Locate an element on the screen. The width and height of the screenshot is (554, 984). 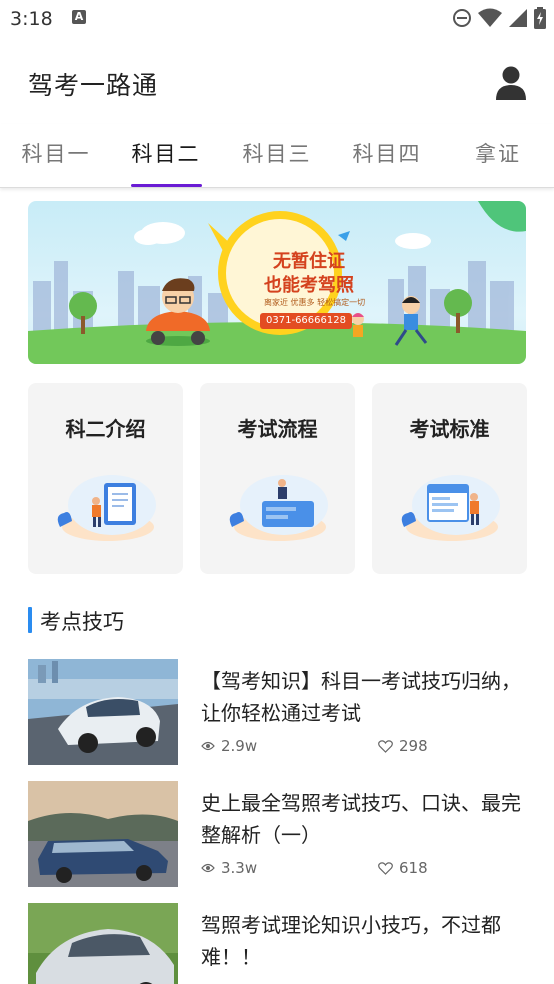
status-icons is located at coordinates (499, 18).